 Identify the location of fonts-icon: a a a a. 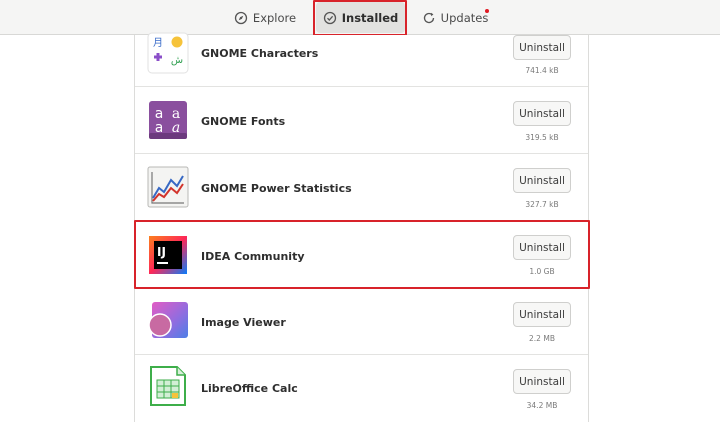
(168, 120).